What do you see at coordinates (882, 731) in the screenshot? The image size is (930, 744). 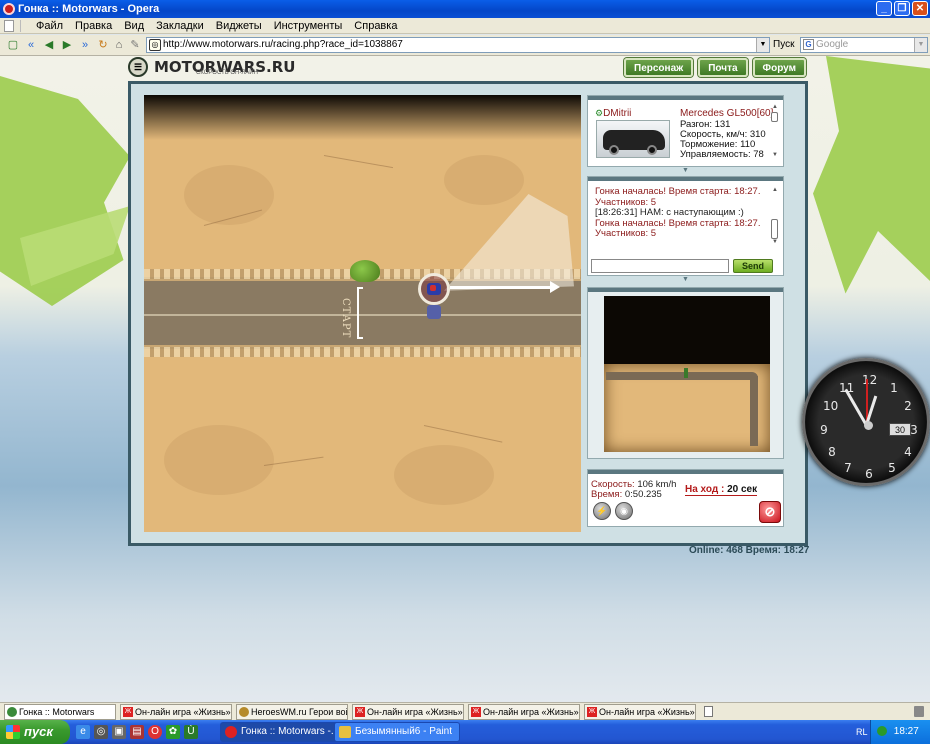 I see `tray-icq-icon` at bounding box center [882, 731].